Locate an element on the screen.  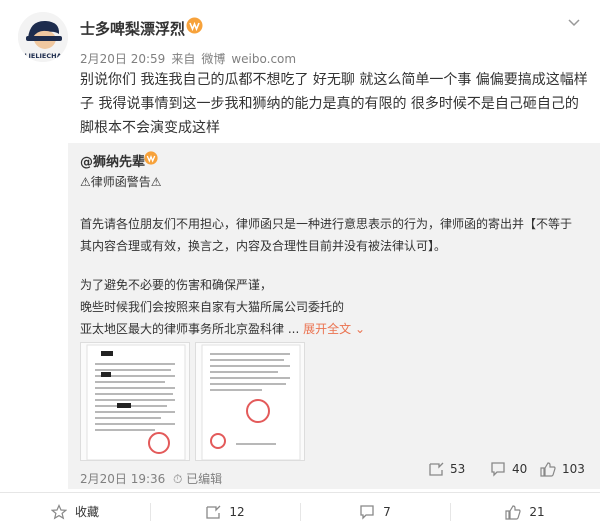
comment-count: 40 is located at coordinates (520, 469).